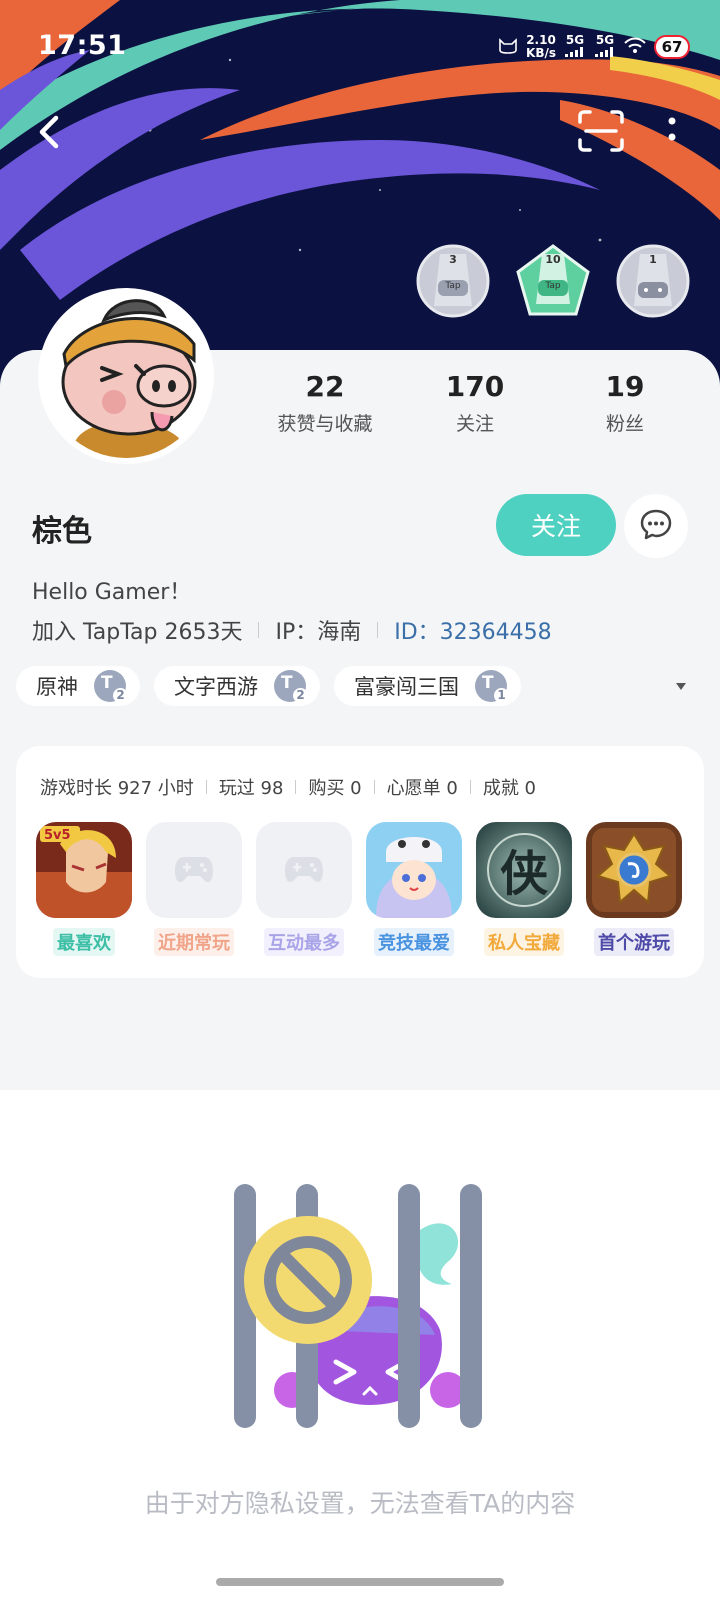  I want to click on game-interaction: 互动最多, so click(304, 889).